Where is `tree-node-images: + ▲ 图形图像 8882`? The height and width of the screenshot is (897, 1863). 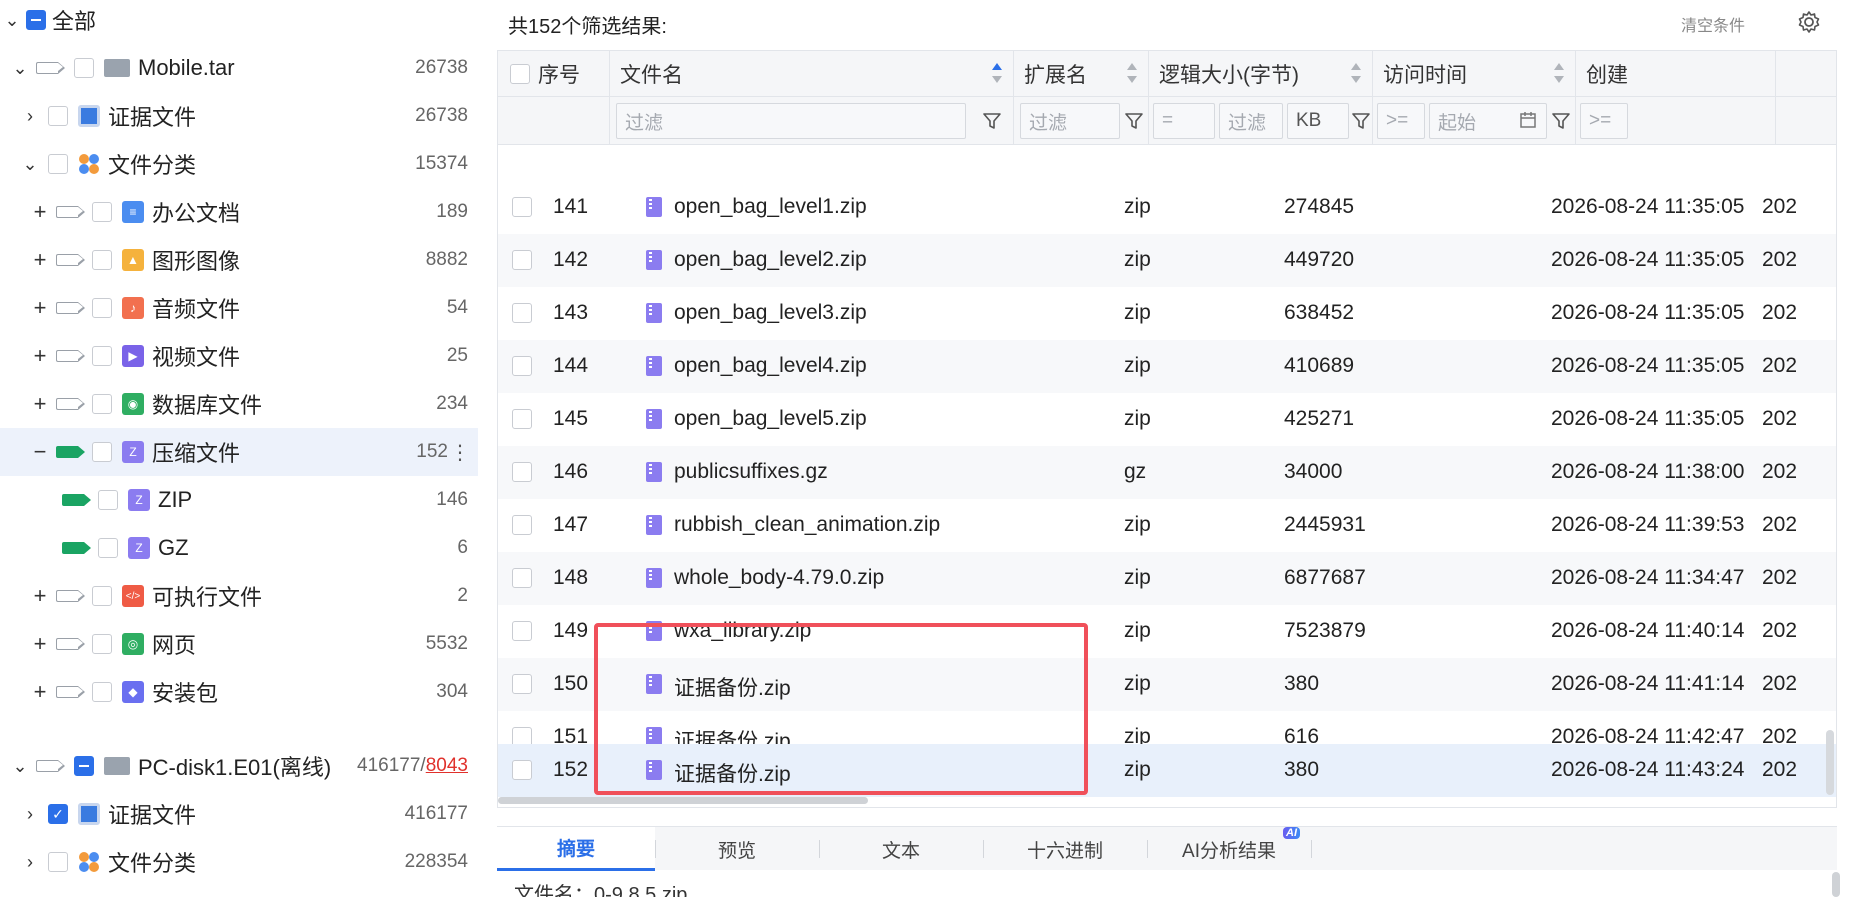 tree-node-images: + ▲ 图形图像 8882 is located at coordinates (239, 260).